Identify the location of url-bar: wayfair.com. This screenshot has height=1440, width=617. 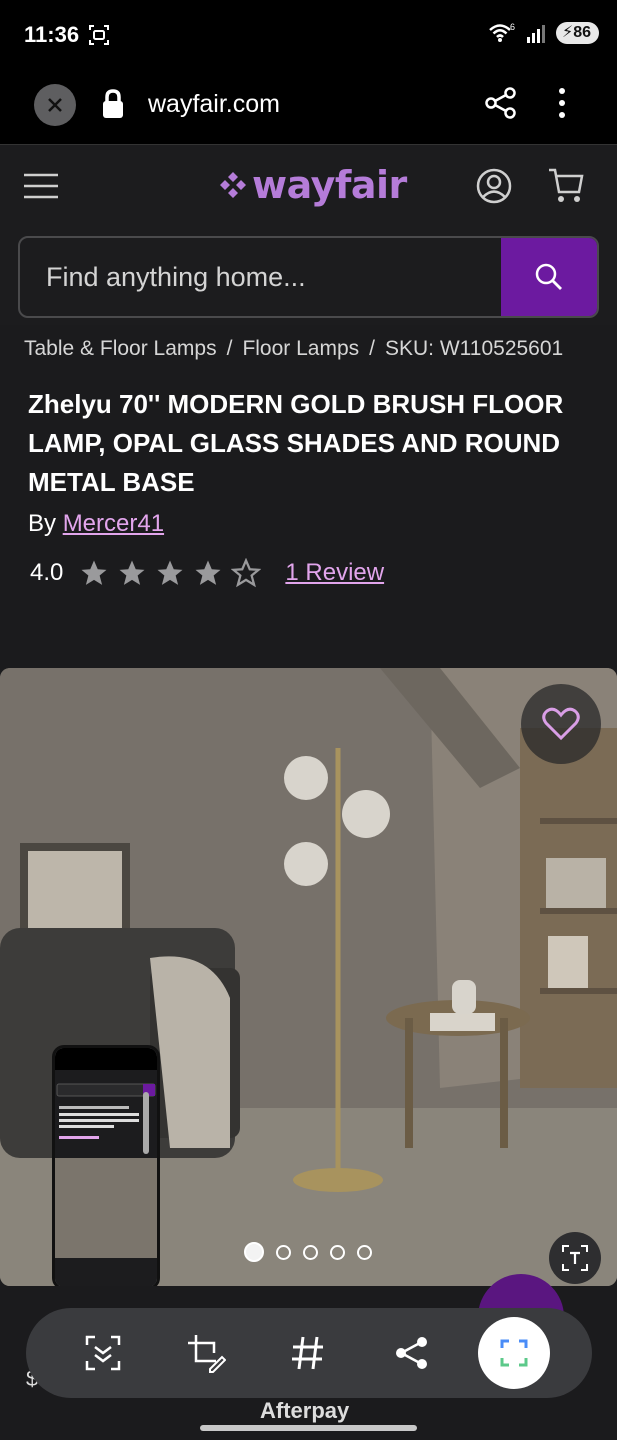
(214, 104).